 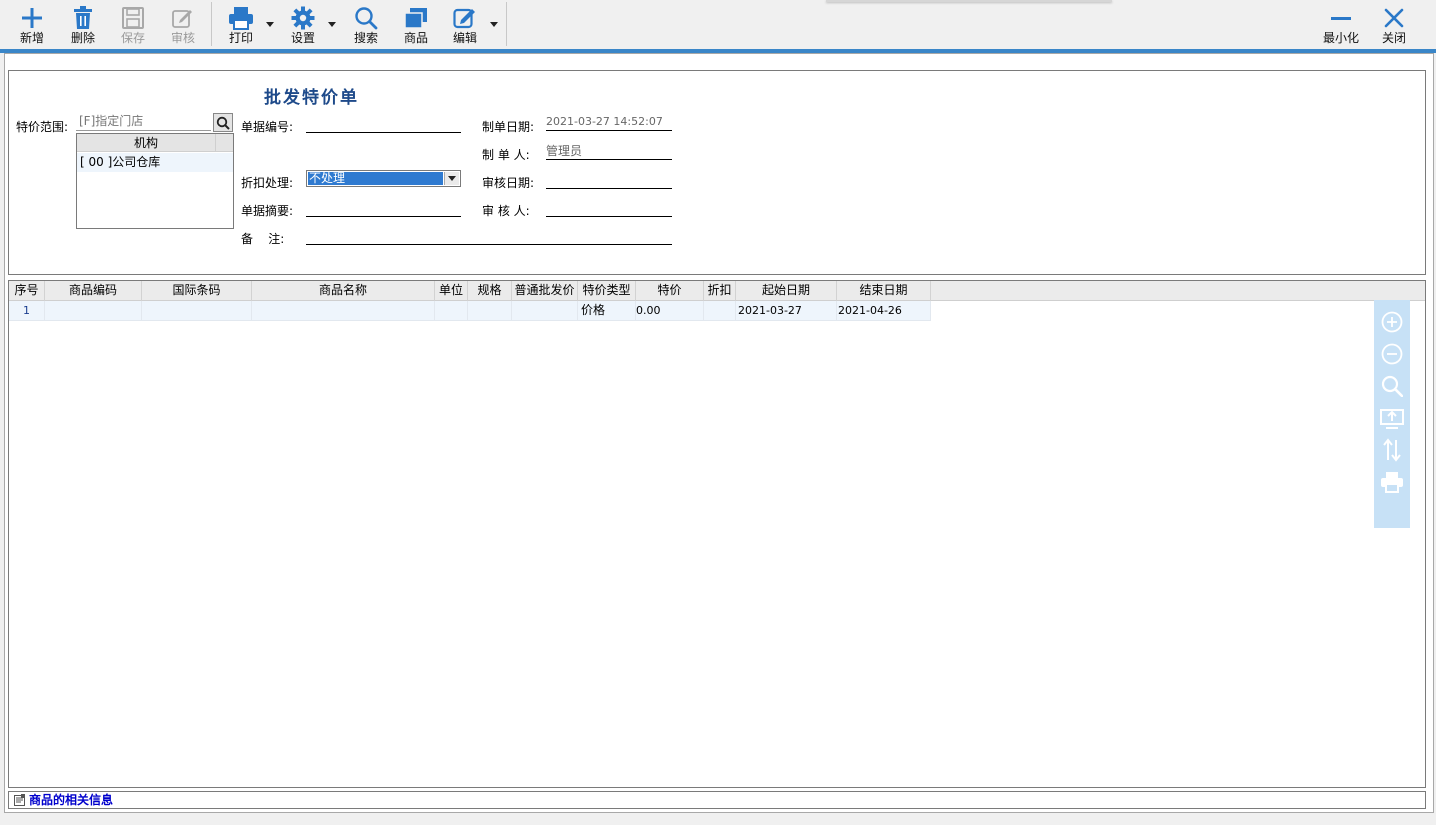 What do you see at coordinates (1394, 18) in the screenshot?
I see `close-icon` at bounding box center [1394, 18].